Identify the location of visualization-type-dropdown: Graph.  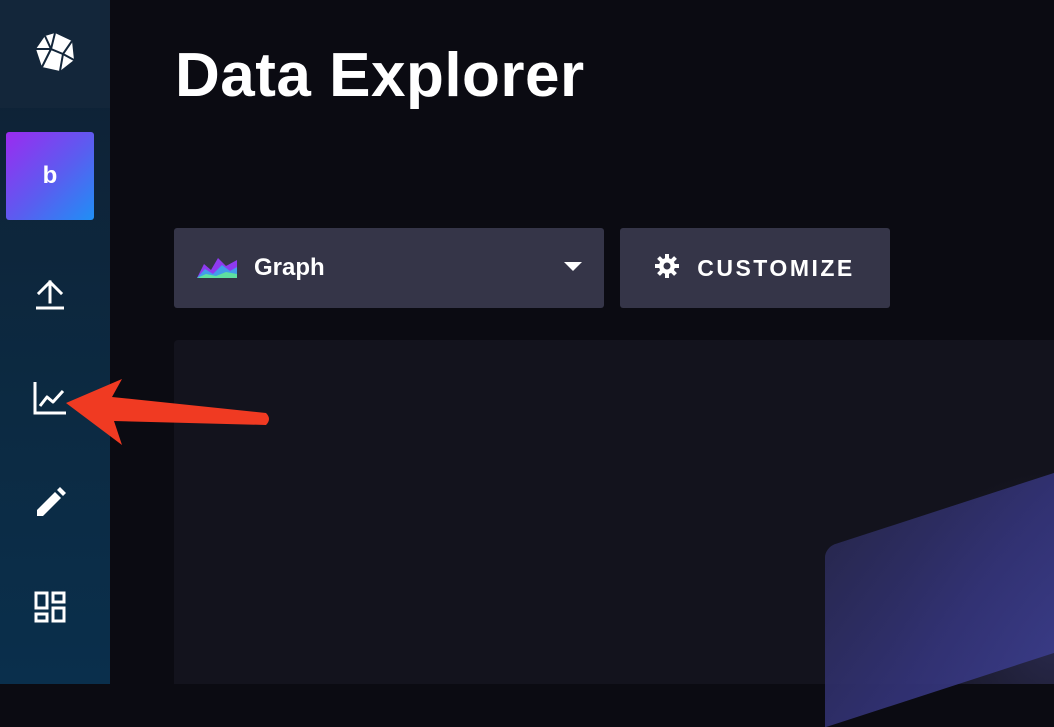
(389, 268).